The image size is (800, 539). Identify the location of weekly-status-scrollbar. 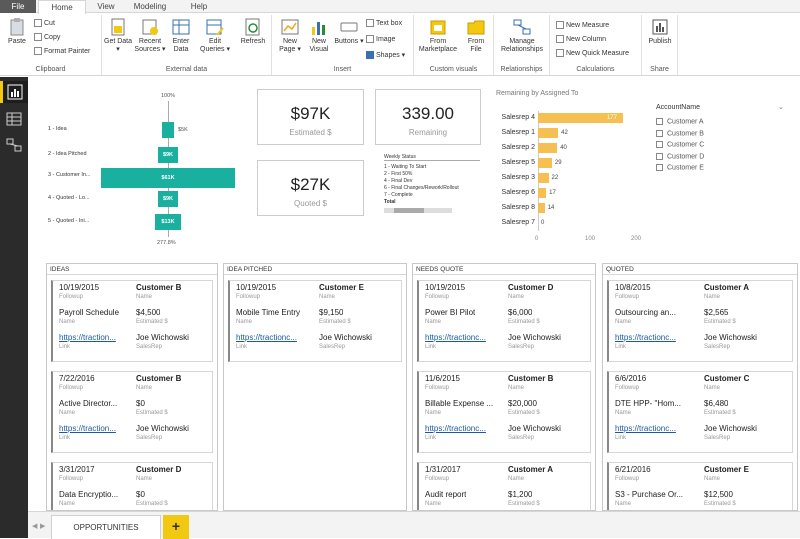
(418, 210).